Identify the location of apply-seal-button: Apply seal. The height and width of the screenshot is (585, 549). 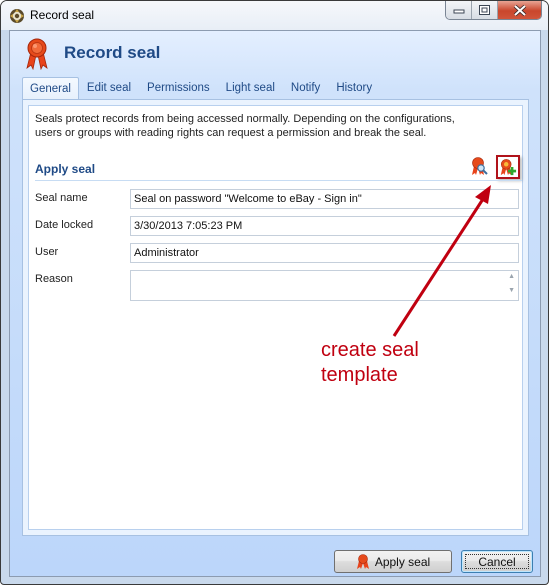
(393, 561).